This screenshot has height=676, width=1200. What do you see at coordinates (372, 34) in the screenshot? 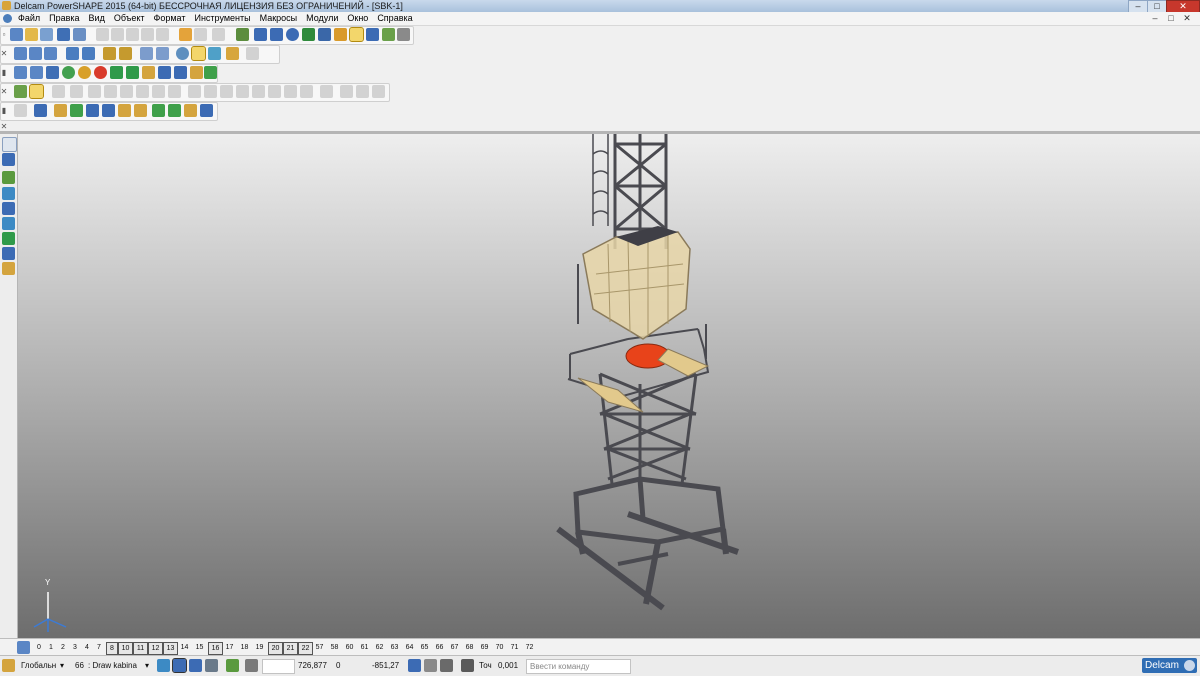
I see `surface-icon` at bounding box center [372, 34].